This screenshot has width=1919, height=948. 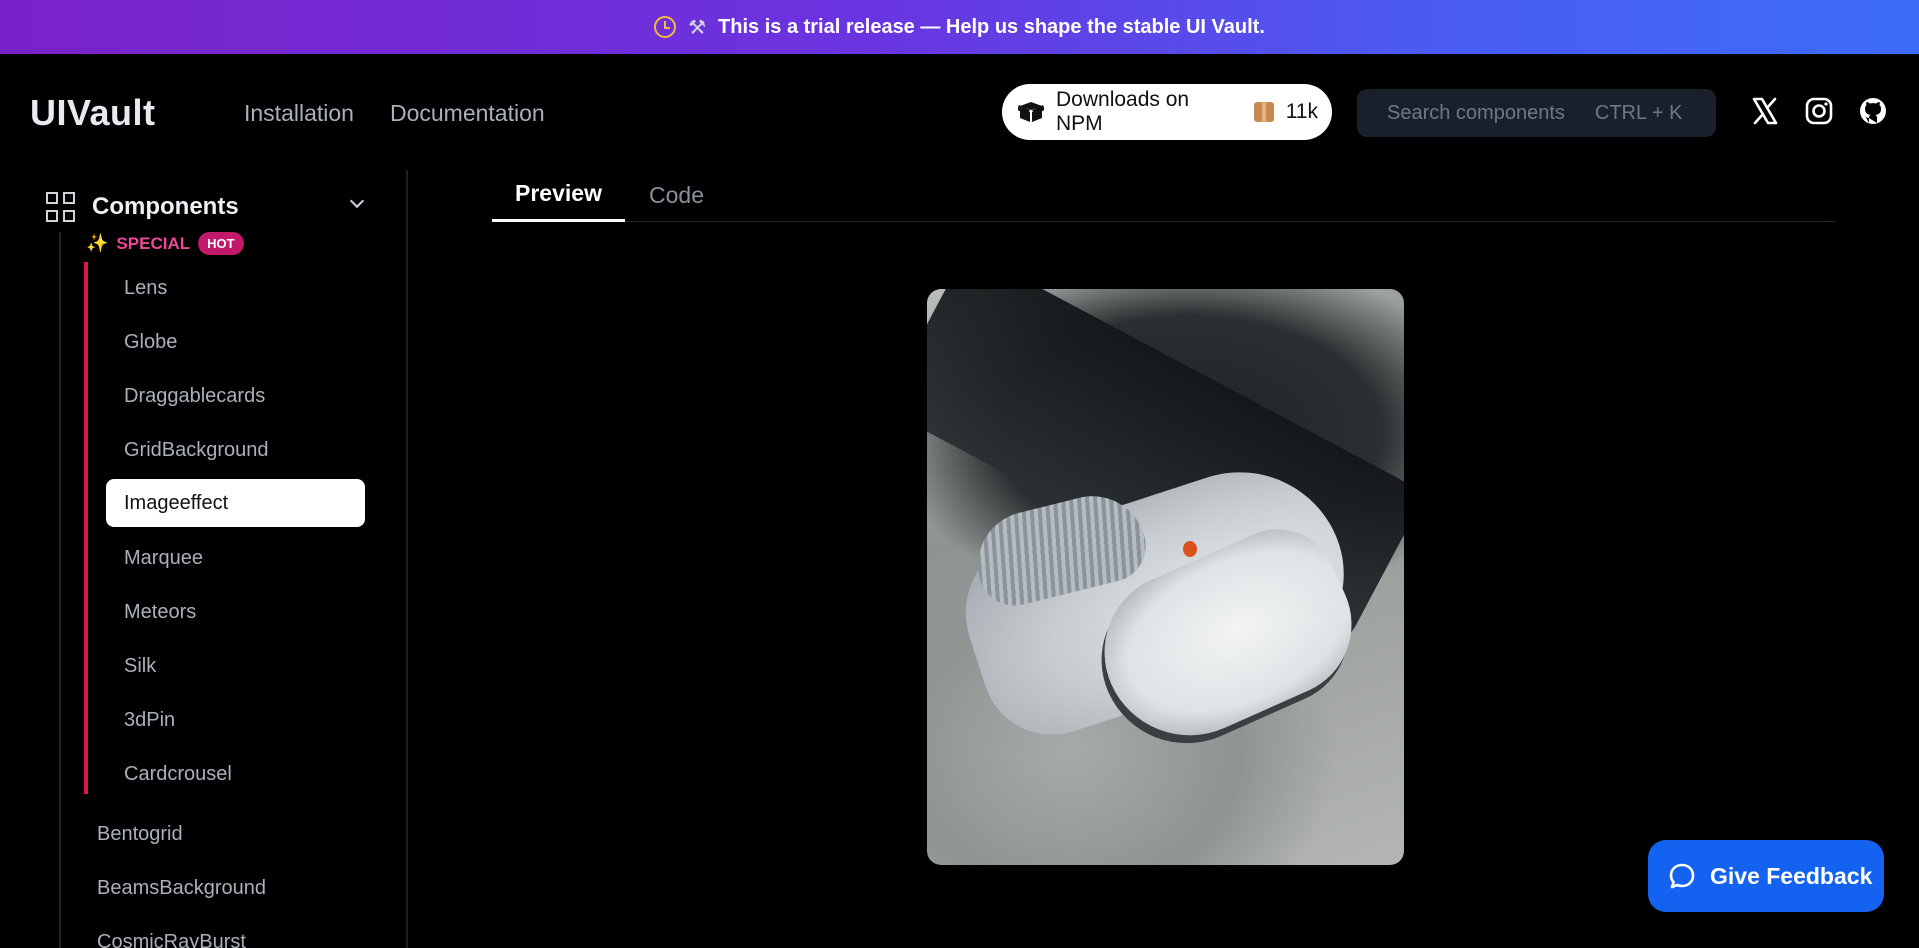 What do you see at coordinates (1682, 876) in the screenshot?
I see `chat-bubble-icon` at bounding box center [1682, 876].